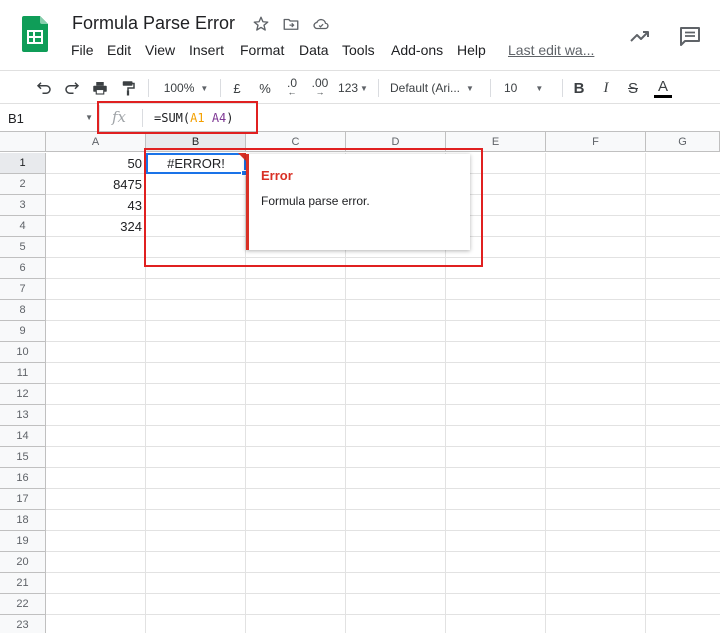 This screenshot has width=720, height=633. Describe the element at coordinates (633, 88) in the screenshot. I see `strikethrough-button: S` at that location.